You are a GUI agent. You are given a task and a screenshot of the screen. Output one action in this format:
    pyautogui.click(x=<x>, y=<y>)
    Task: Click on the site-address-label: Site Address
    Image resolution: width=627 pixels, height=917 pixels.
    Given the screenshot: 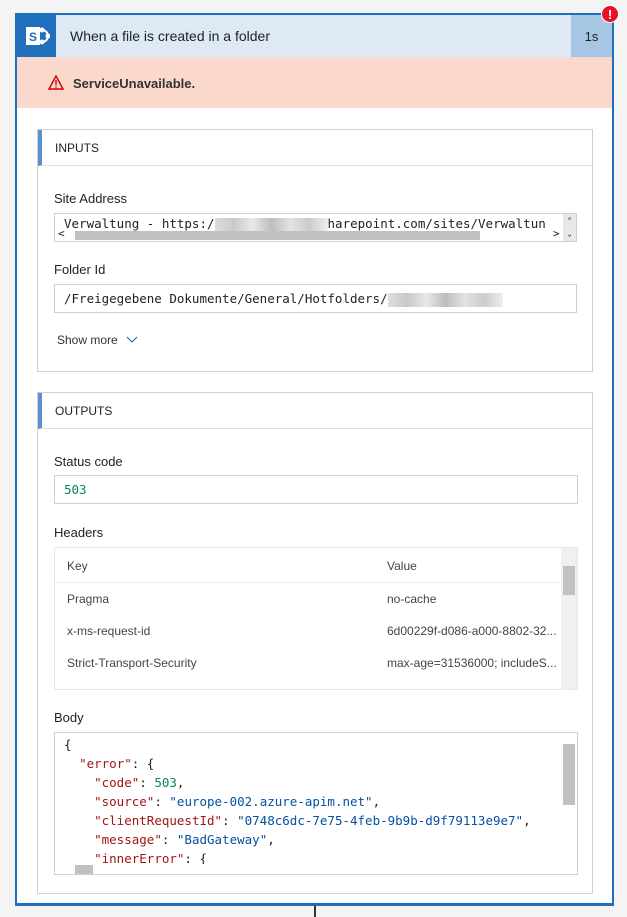 What is the action you would take?
    pyautogui.click(x=90, y=198)
    